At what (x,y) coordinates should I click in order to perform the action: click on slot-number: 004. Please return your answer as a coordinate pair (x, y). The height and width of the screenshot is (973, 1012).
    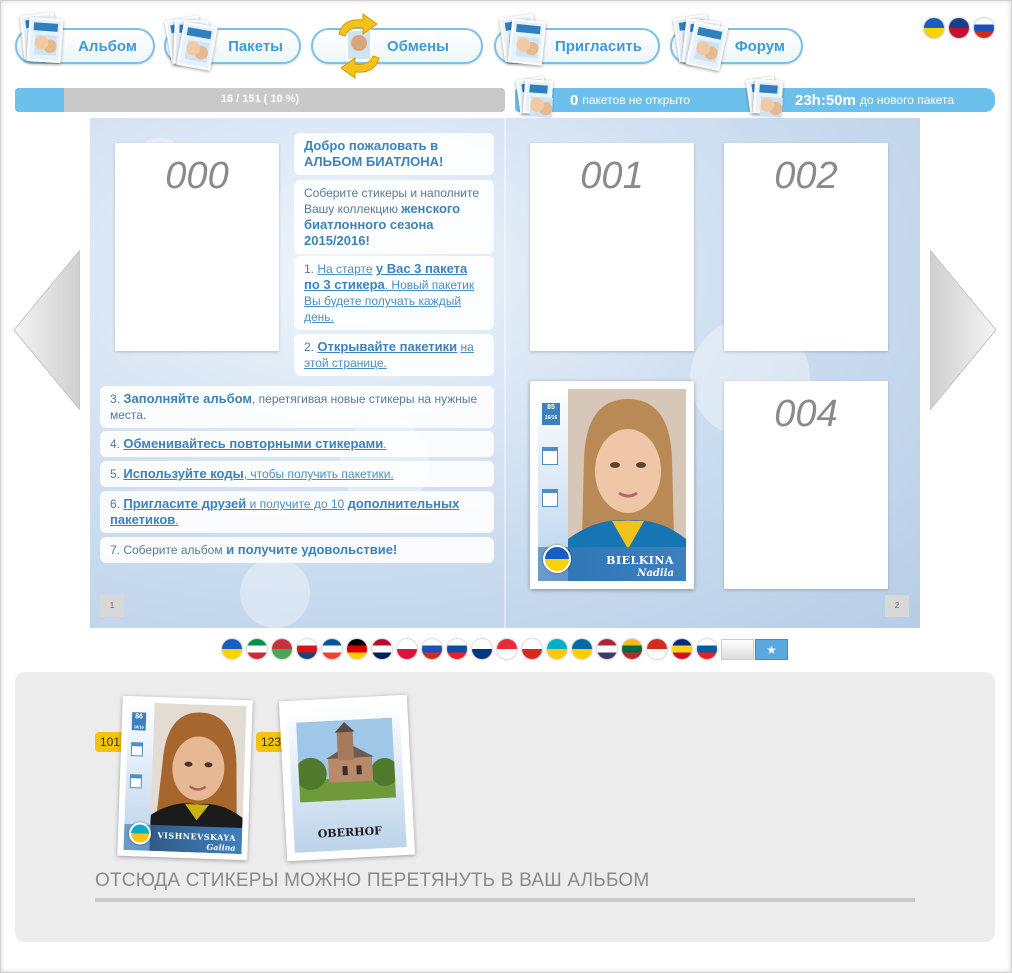
    Looking at the image, I should click on (806, 414).